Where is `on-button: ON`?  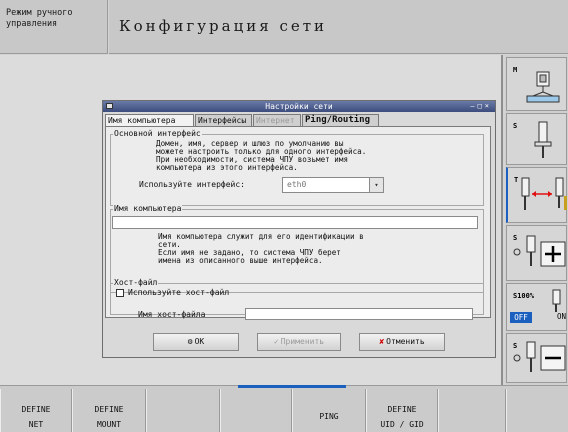 on-button: ON is located at coordinates (561, 316).